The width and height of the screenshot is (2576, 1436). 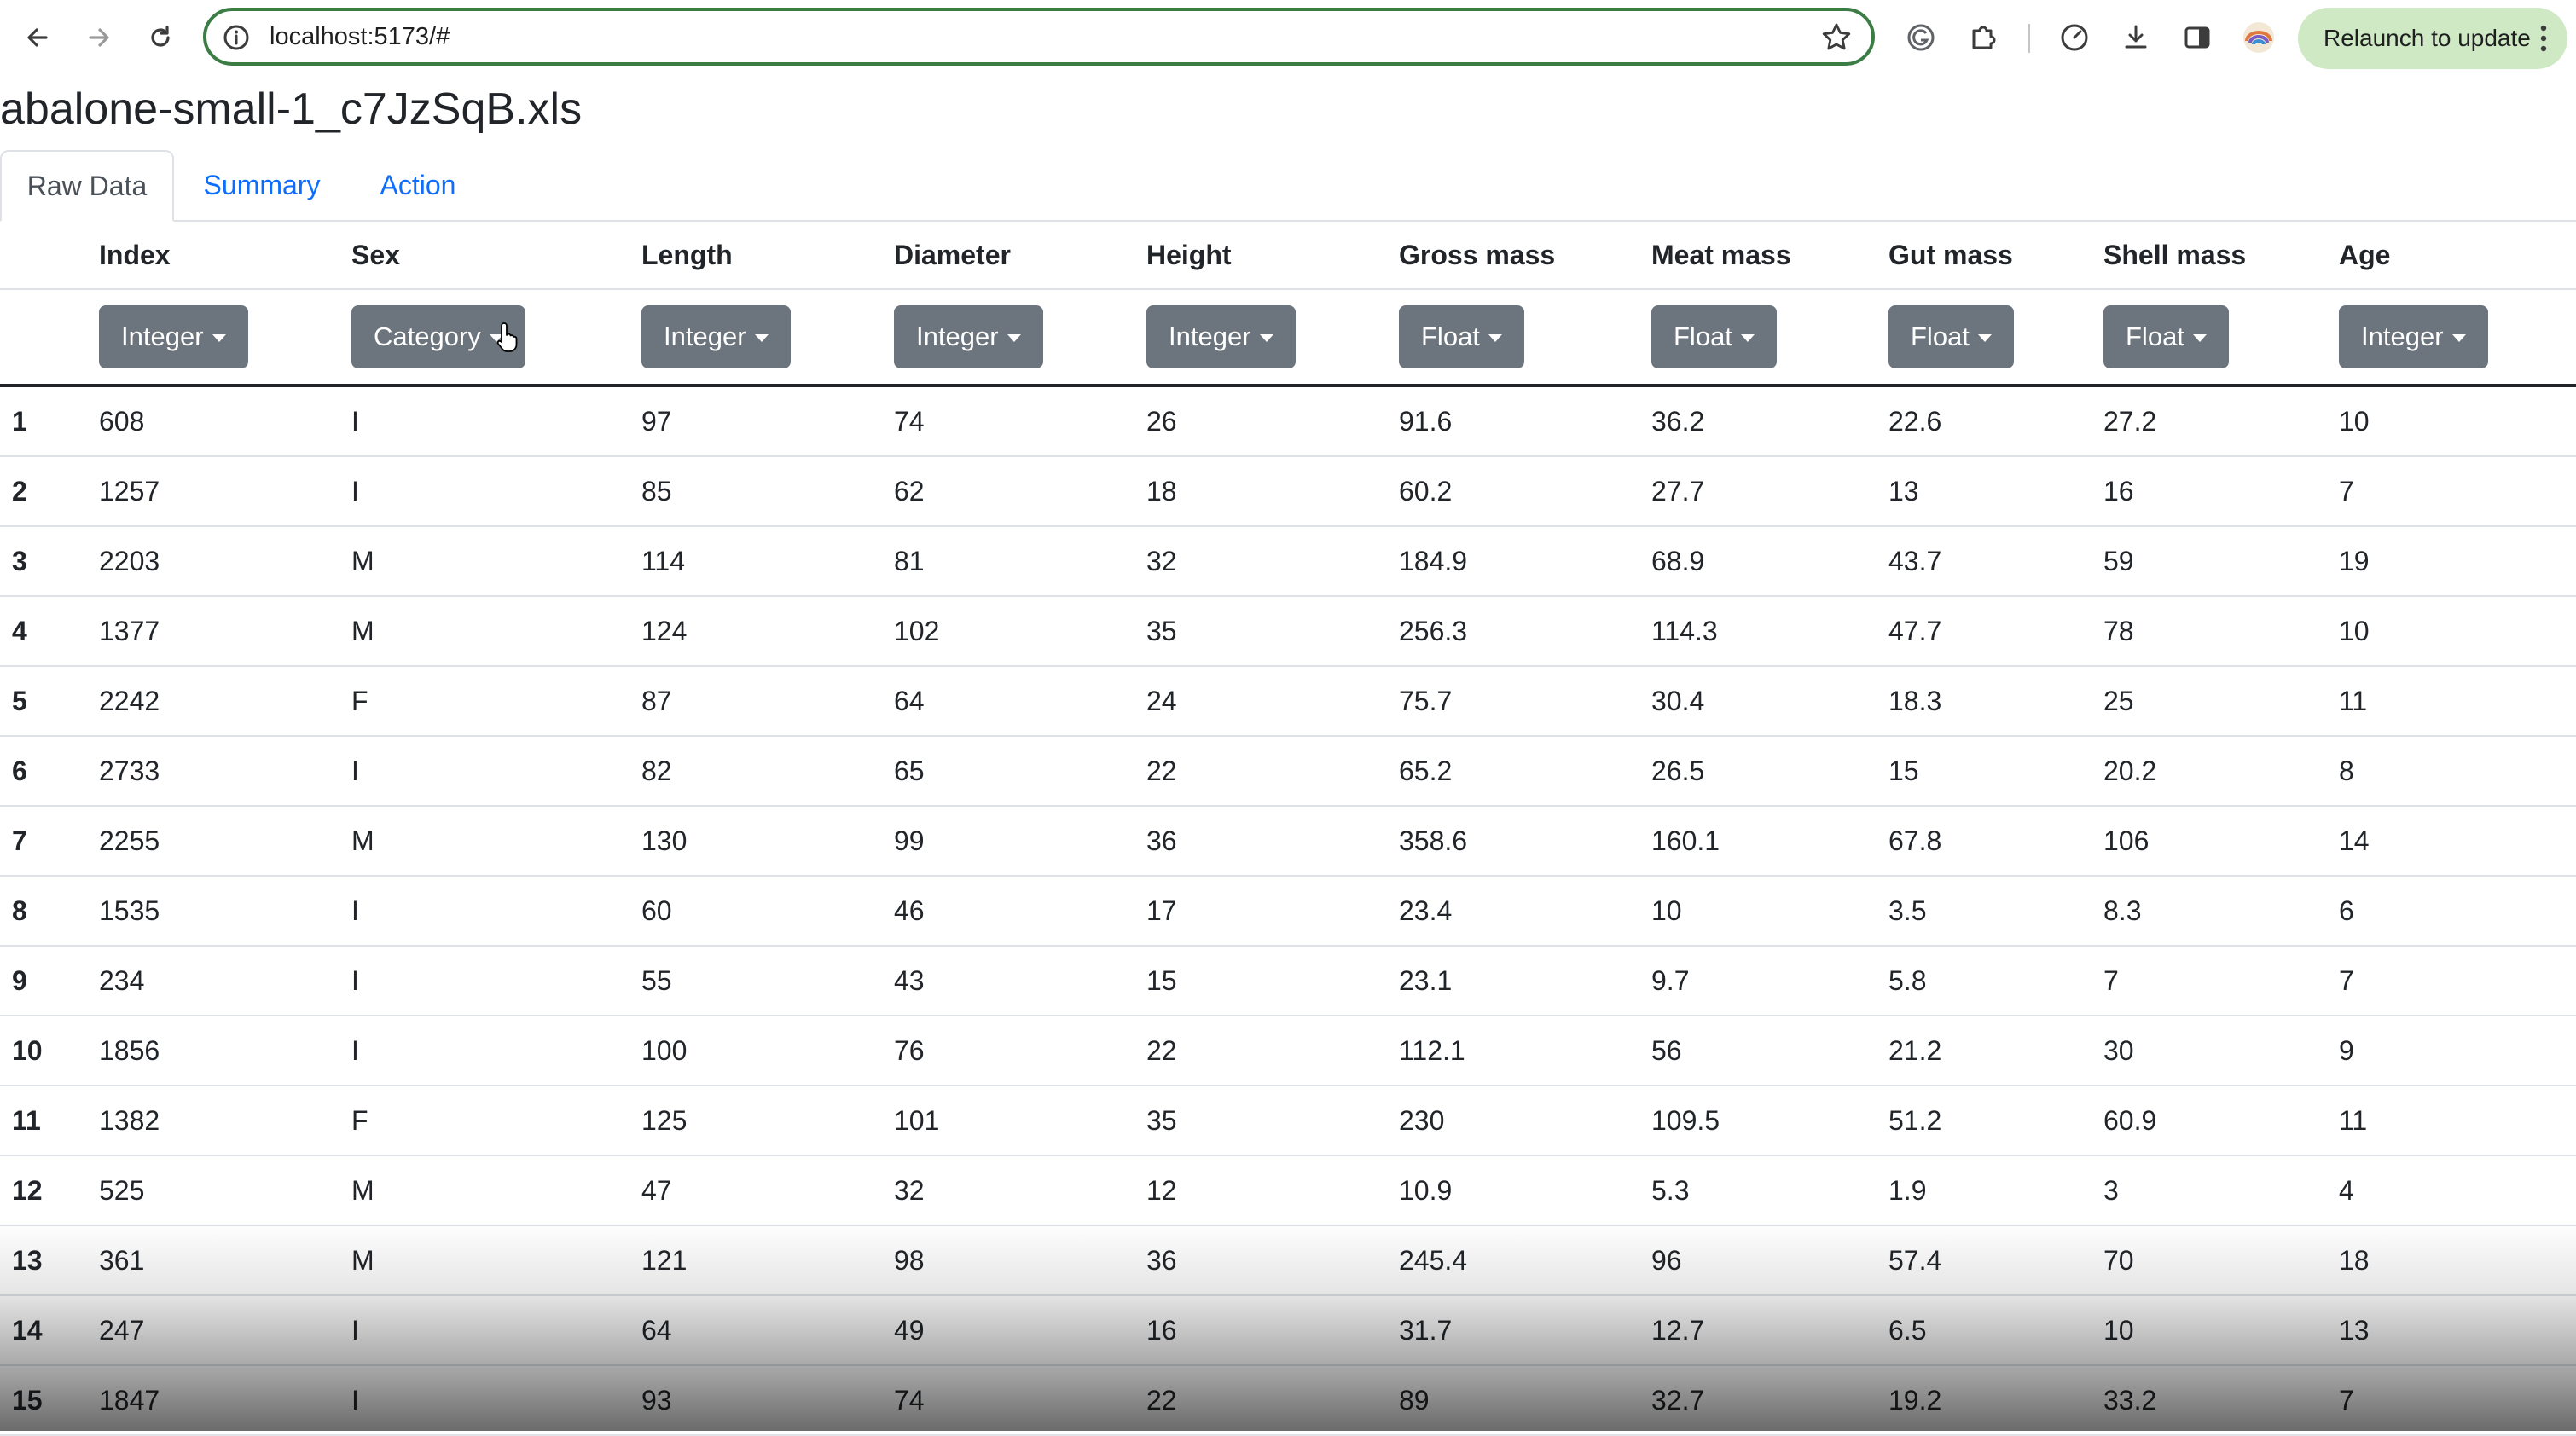 What do you see at coordinates (1915, 421) in the screenshot?
I see `table-cell: 22.6` at bounding box center [1915, 421].